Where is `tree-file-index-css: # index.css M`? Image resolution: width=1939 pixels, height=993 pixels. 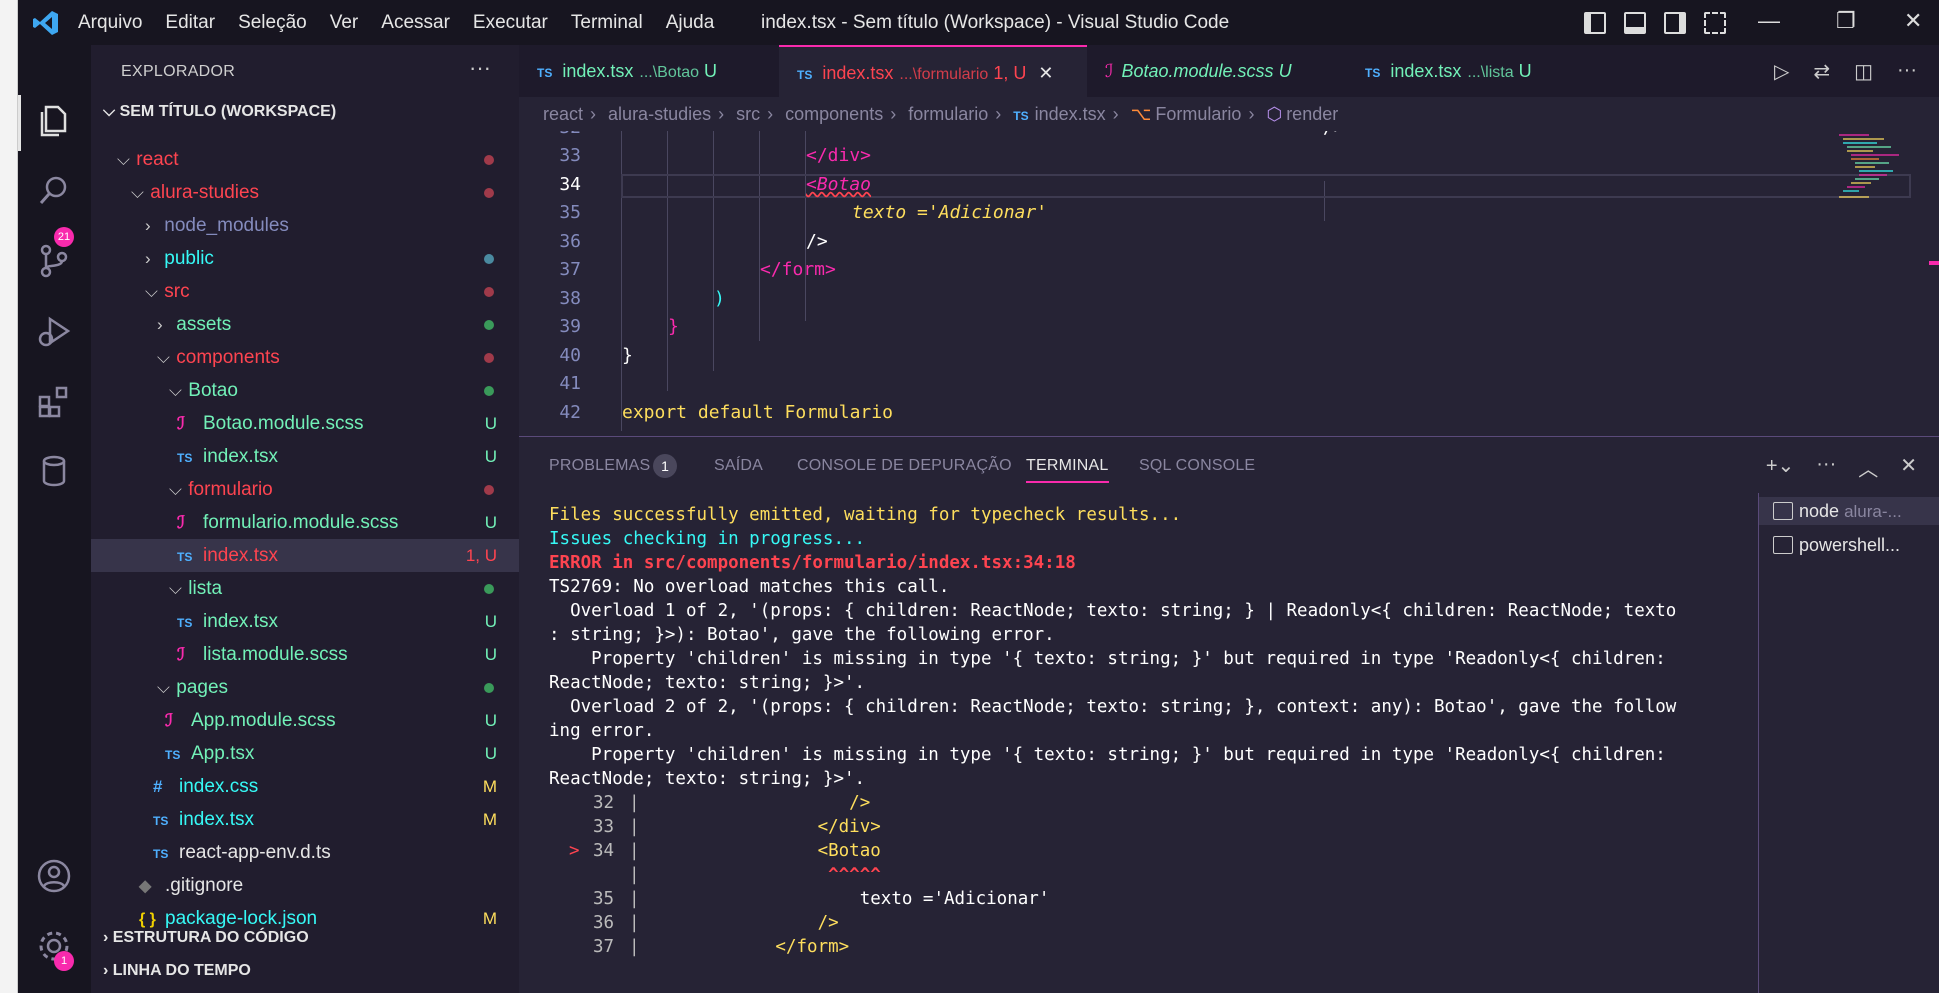
tree-file-index-css: # index.css M is located at coordinates (305, 786).